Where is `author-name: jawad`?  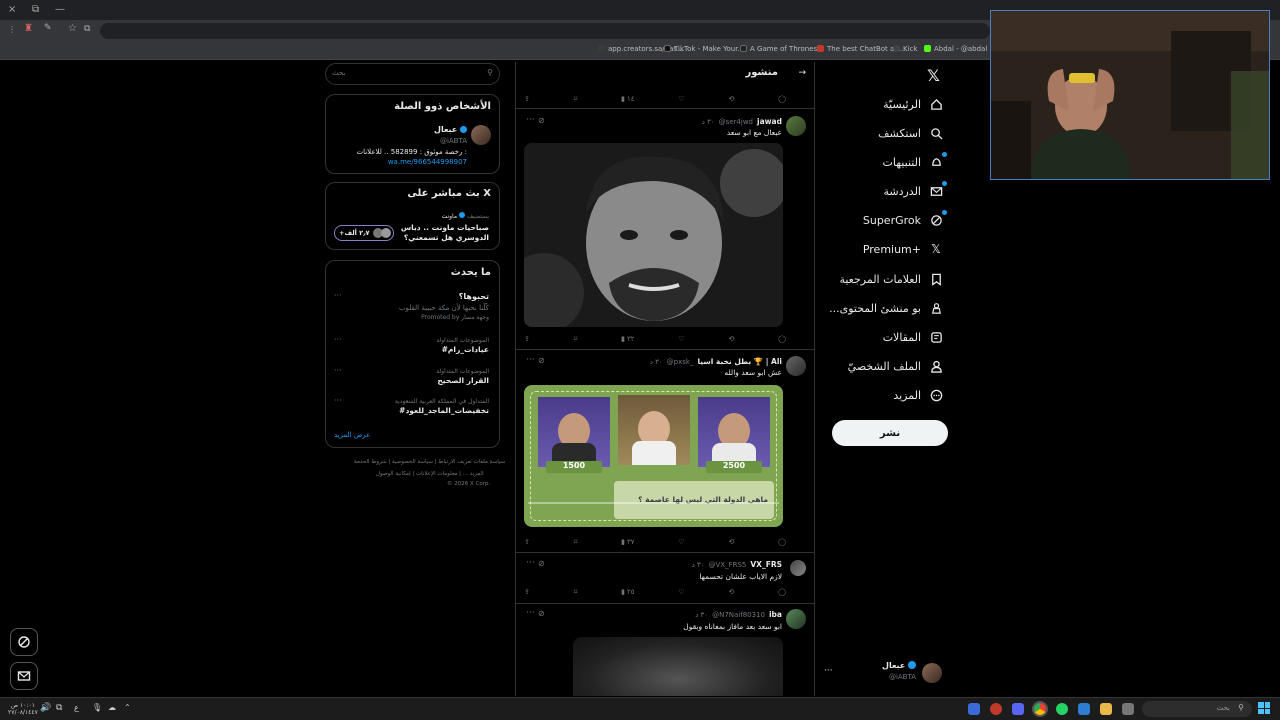
author-name: jawad is located at coordinates (769, 121).